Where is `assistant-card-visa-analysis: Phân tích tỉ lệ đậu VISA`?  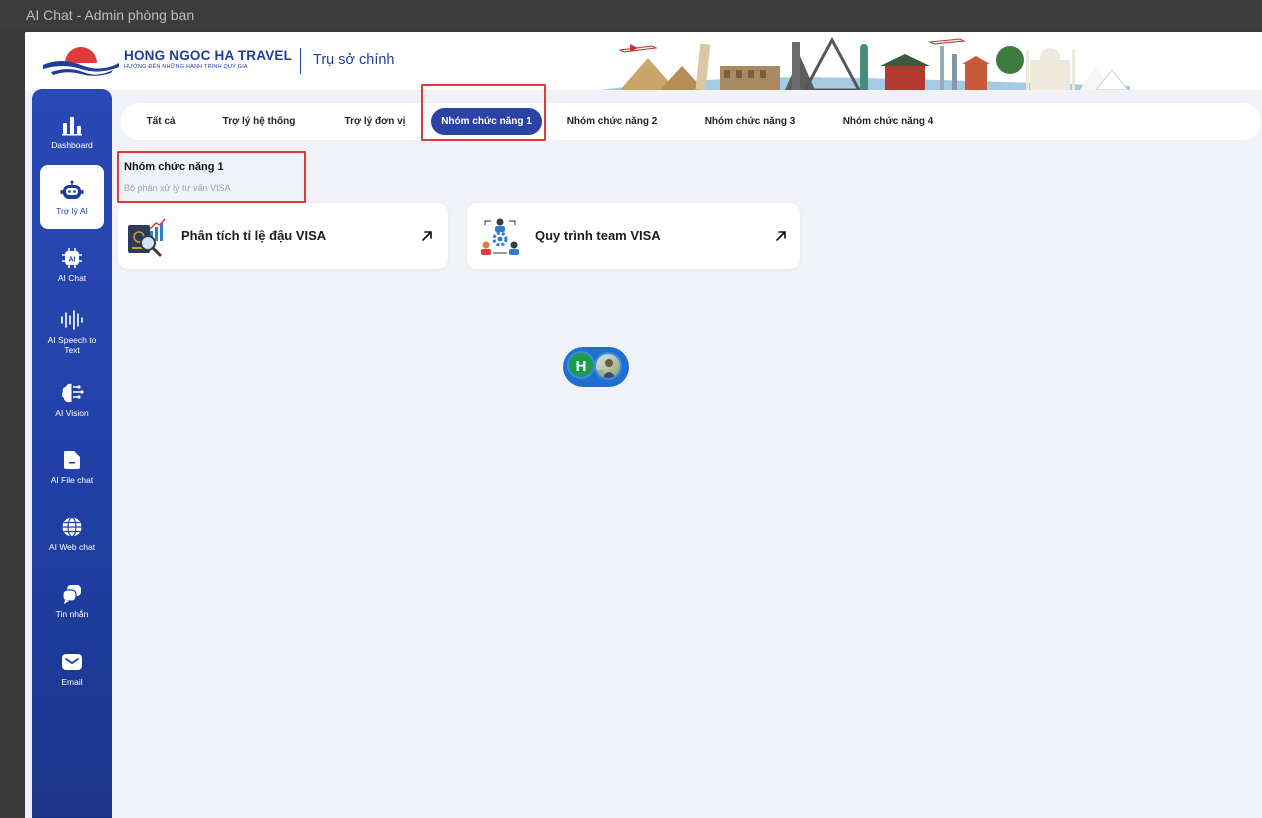
assistant-card-visa-analysis: Phân tích tỉ lệ đậu VISA is located at coordinates (283, 236).